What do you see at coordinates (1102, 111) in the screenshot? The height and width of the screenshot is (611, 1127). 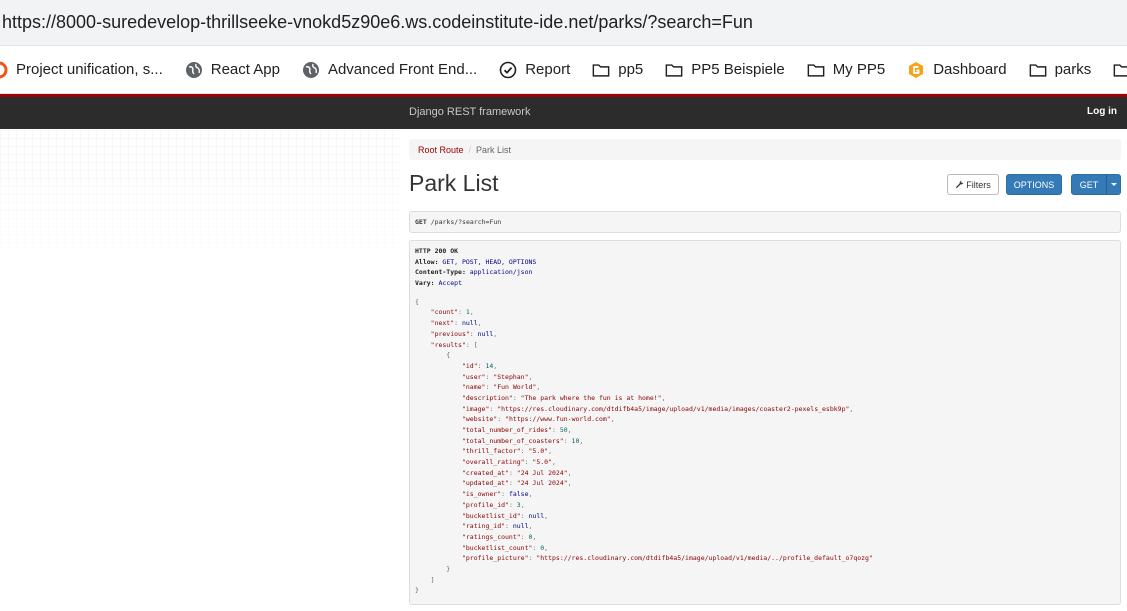 I see `login-link: Log in` at bounding box center [1102, 111].